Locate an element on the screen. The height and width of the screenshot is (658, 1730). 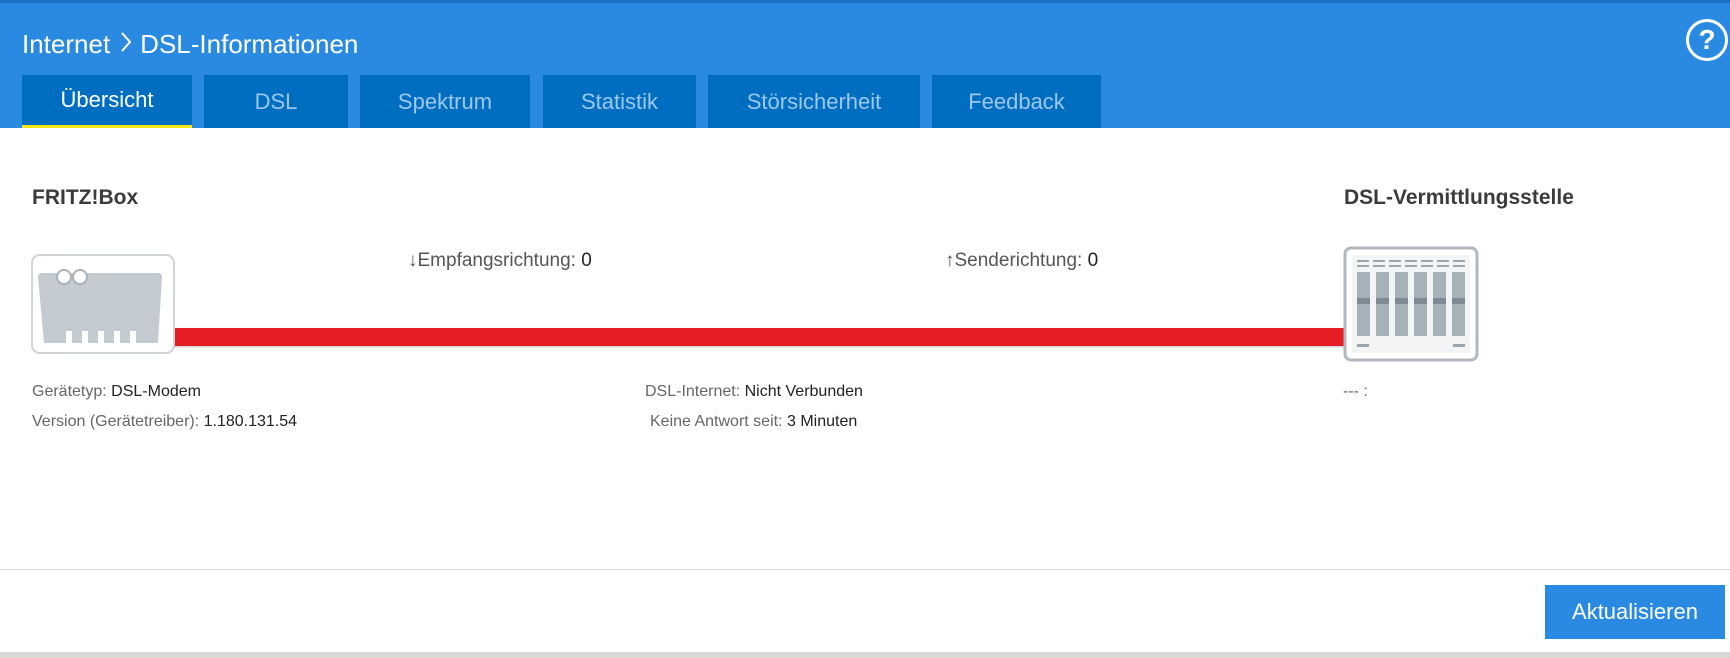
device-type-label: Gerätetyp: is located at coordinates (69, 391).